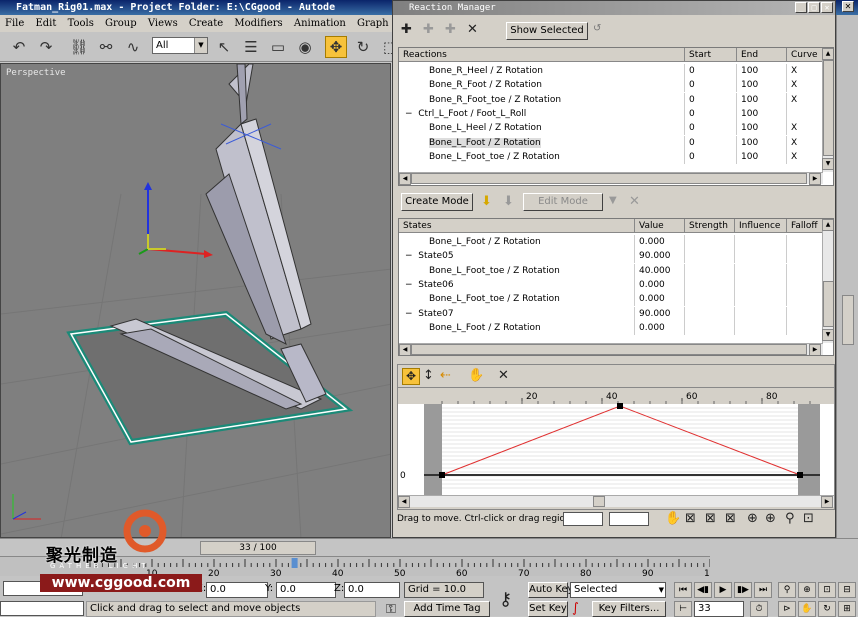 The image size is (858, 617). Describe the element at coordinates (81, 23) in the screenshot. I see `menu-tools: Tools` at that location.